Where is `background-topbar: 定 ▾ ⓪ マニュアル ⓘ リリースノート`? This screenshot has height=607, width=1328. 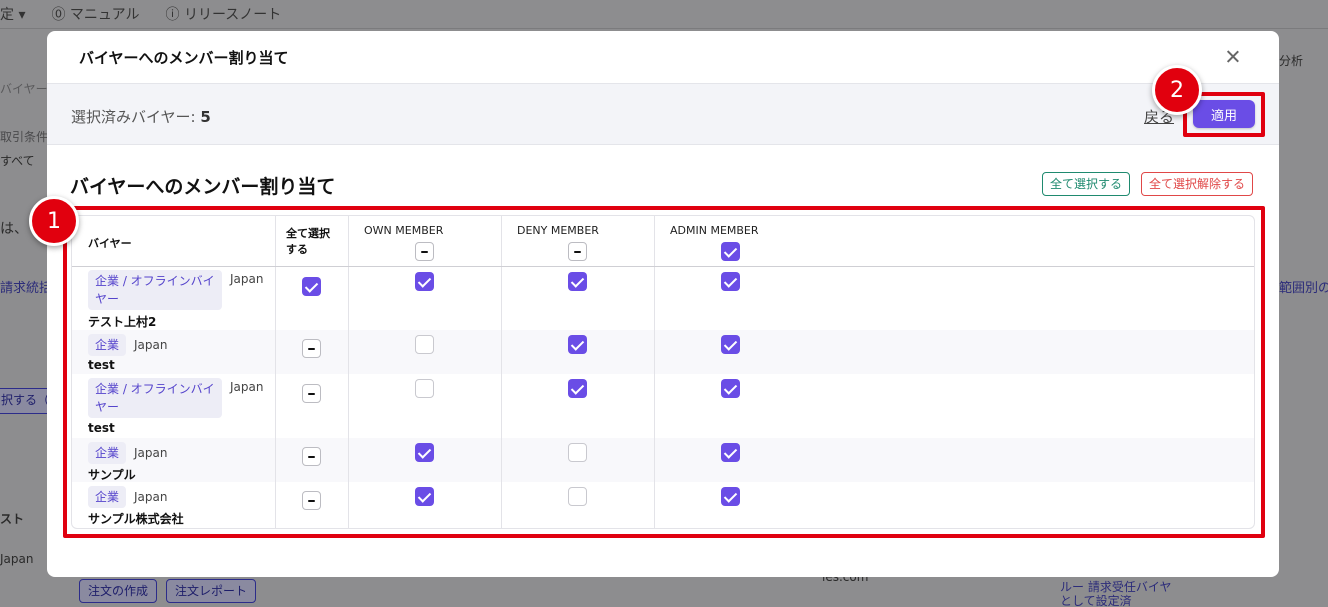
background-topbar: 定 ▾ ⓪ マニュアル ⓘ リリースノート is located at coordinates (664, 14).